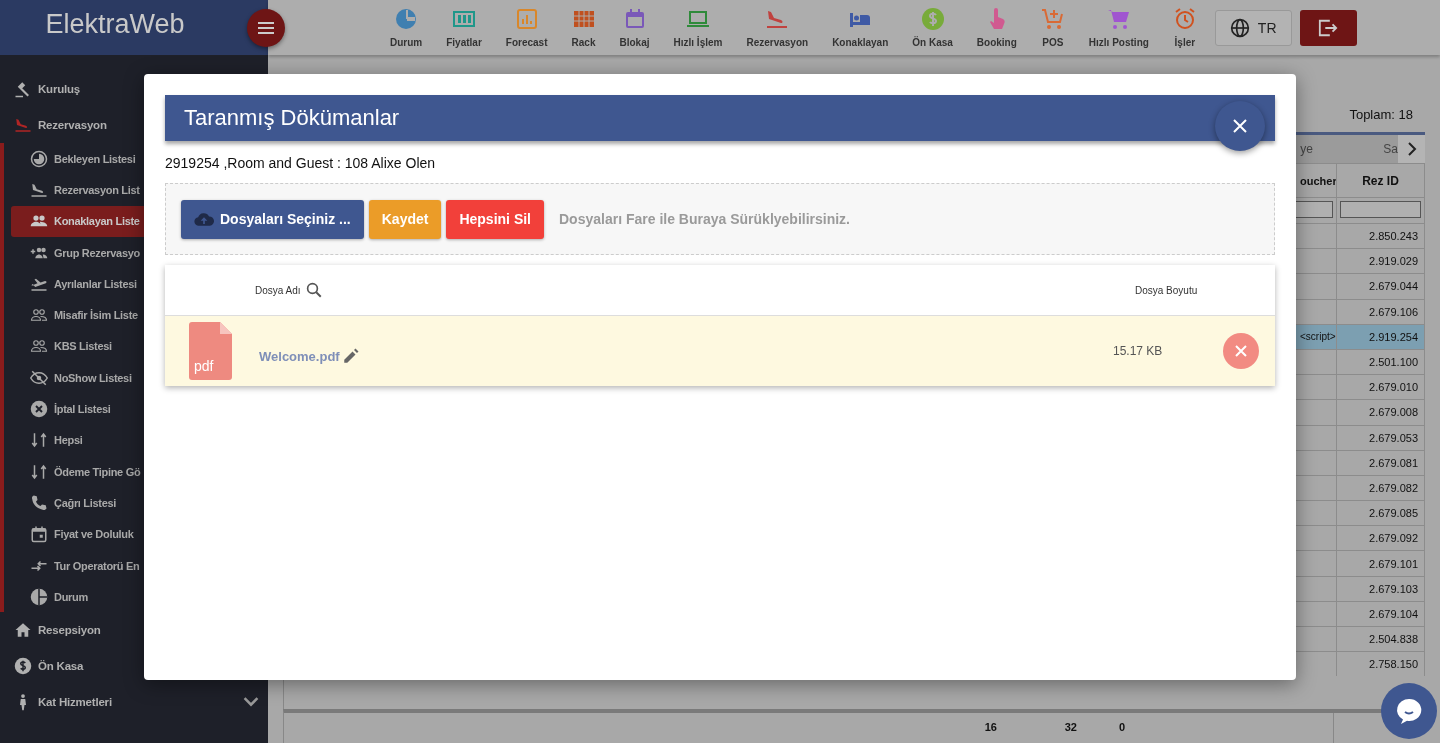  I want to click on toolbar-button: Forecast, so click(526, 27).